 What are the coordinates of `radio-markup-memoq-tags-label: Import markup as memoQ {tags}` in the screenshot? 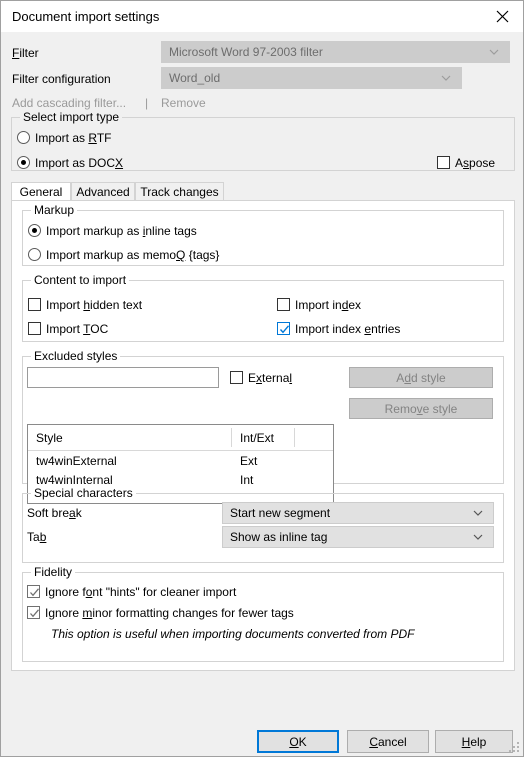 It's located at (133, 255).